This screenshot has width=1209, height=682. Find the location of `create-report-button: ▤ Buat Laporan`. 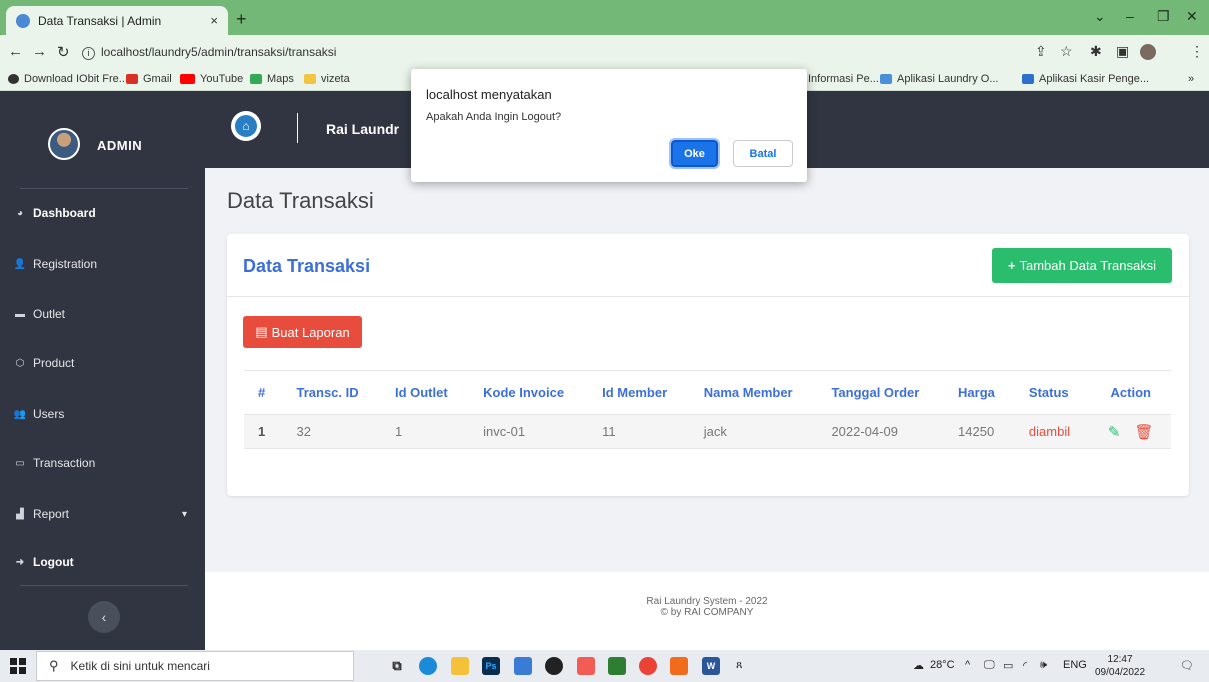

create-report-button: ▤ Buat Laporan is located at coordinates (302, 332).